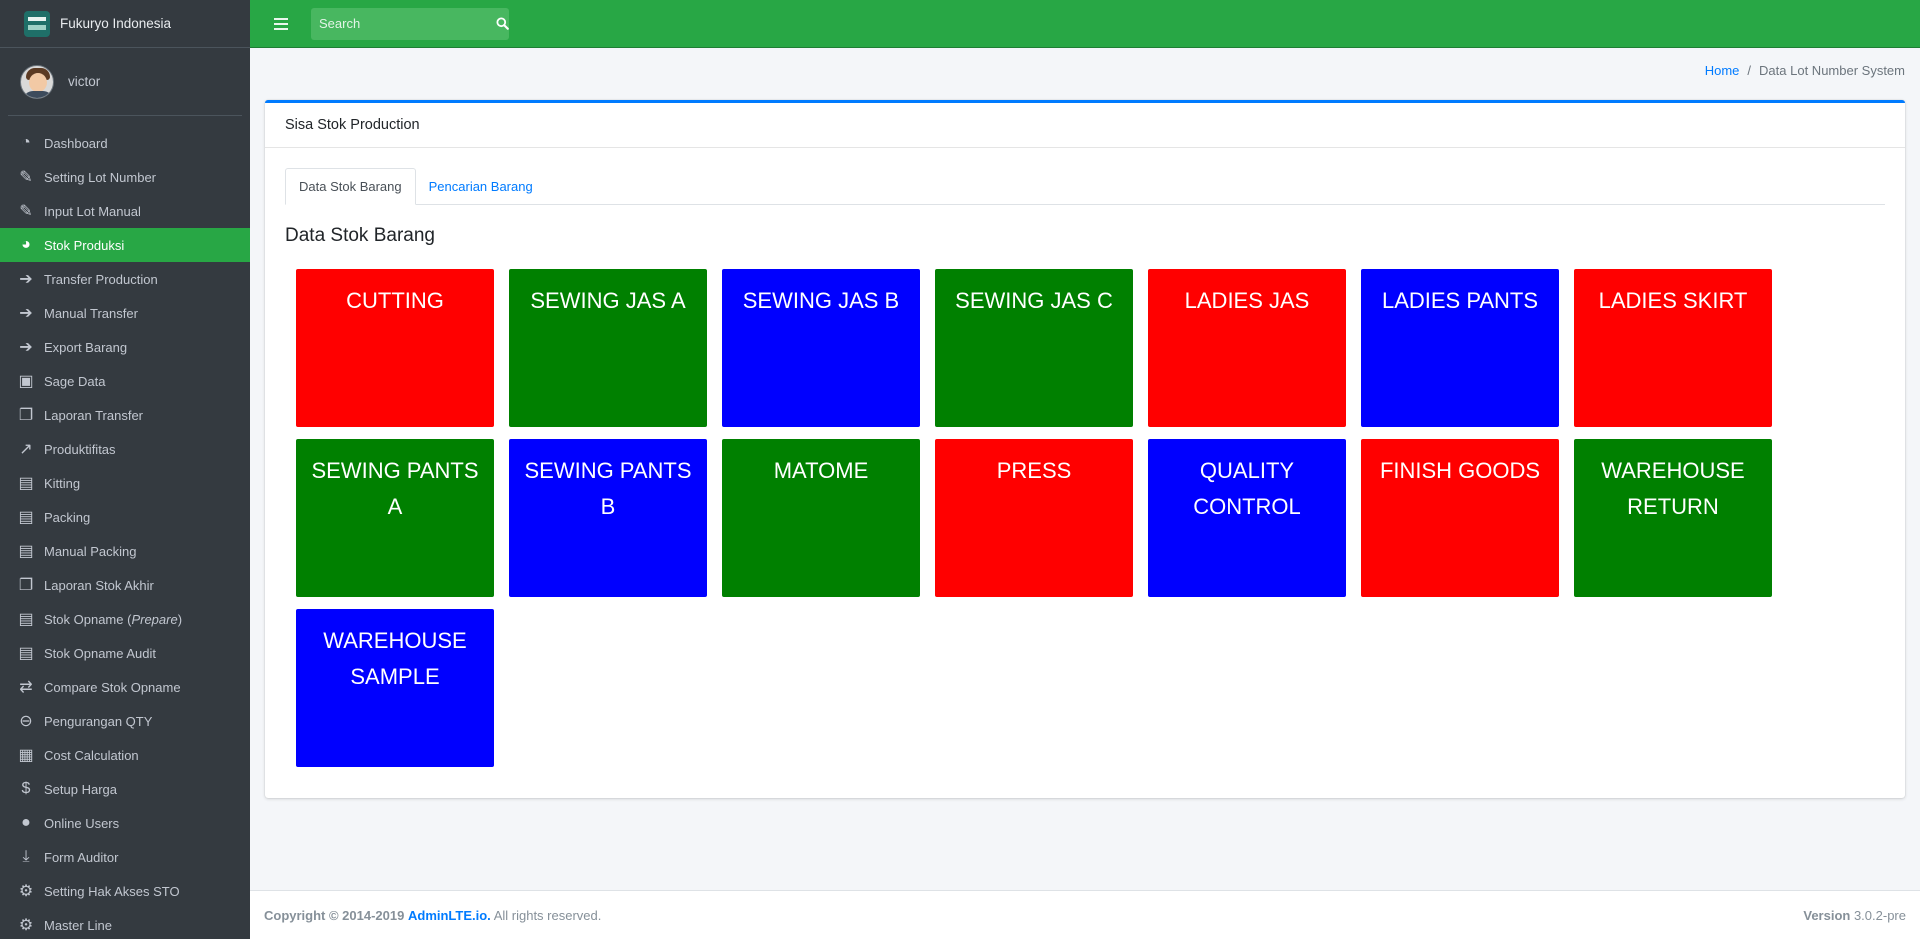 The height and width of the screenshot is (939, 1920). What do you see at coordinates (26, 449) in the screenshot?
I see `line-chart-icon: ↗` at bounding box center [26, 449].